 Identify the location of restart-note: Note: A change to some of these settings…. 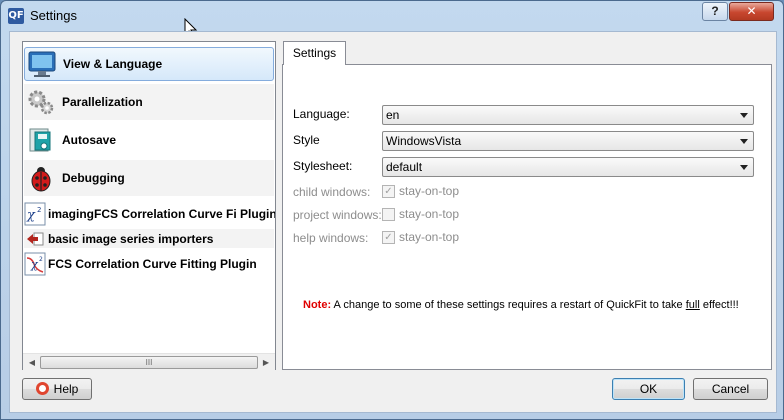
(538, 305).